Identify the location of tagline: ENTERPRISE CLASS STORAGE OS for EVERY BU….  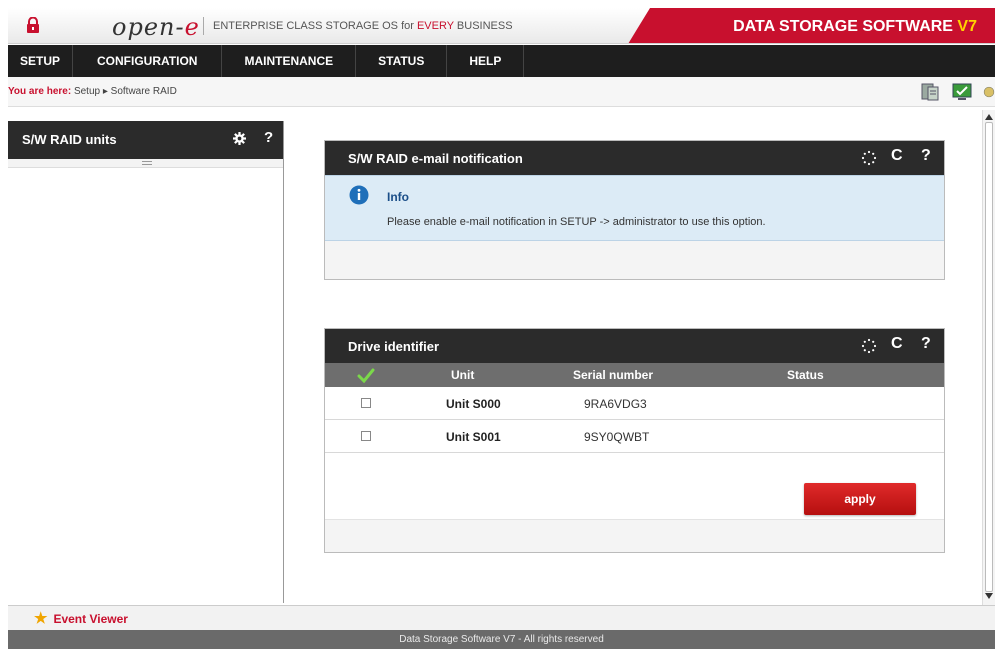
(363, 26).